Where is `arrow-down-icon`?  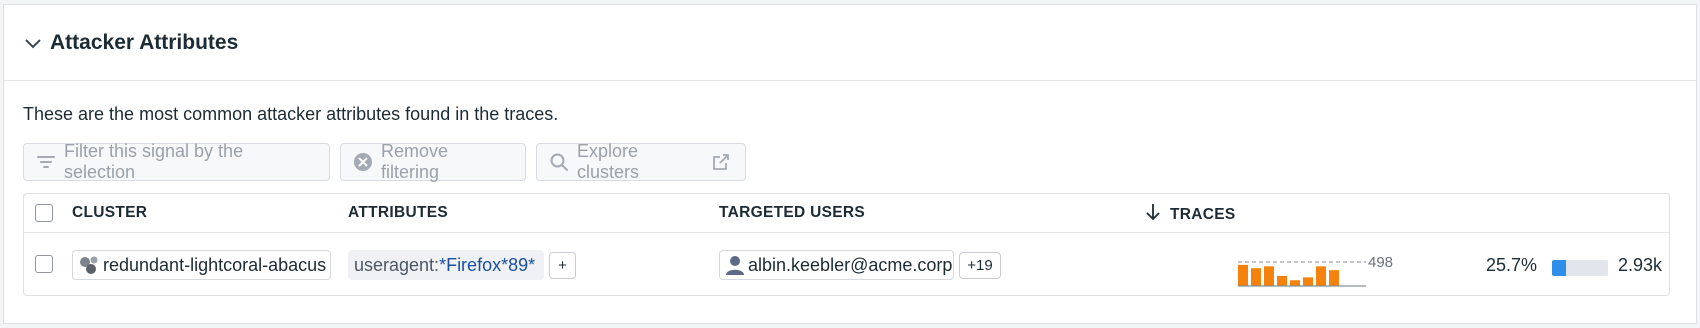
arrow-down-icon is located at coordinates (1153, 214).